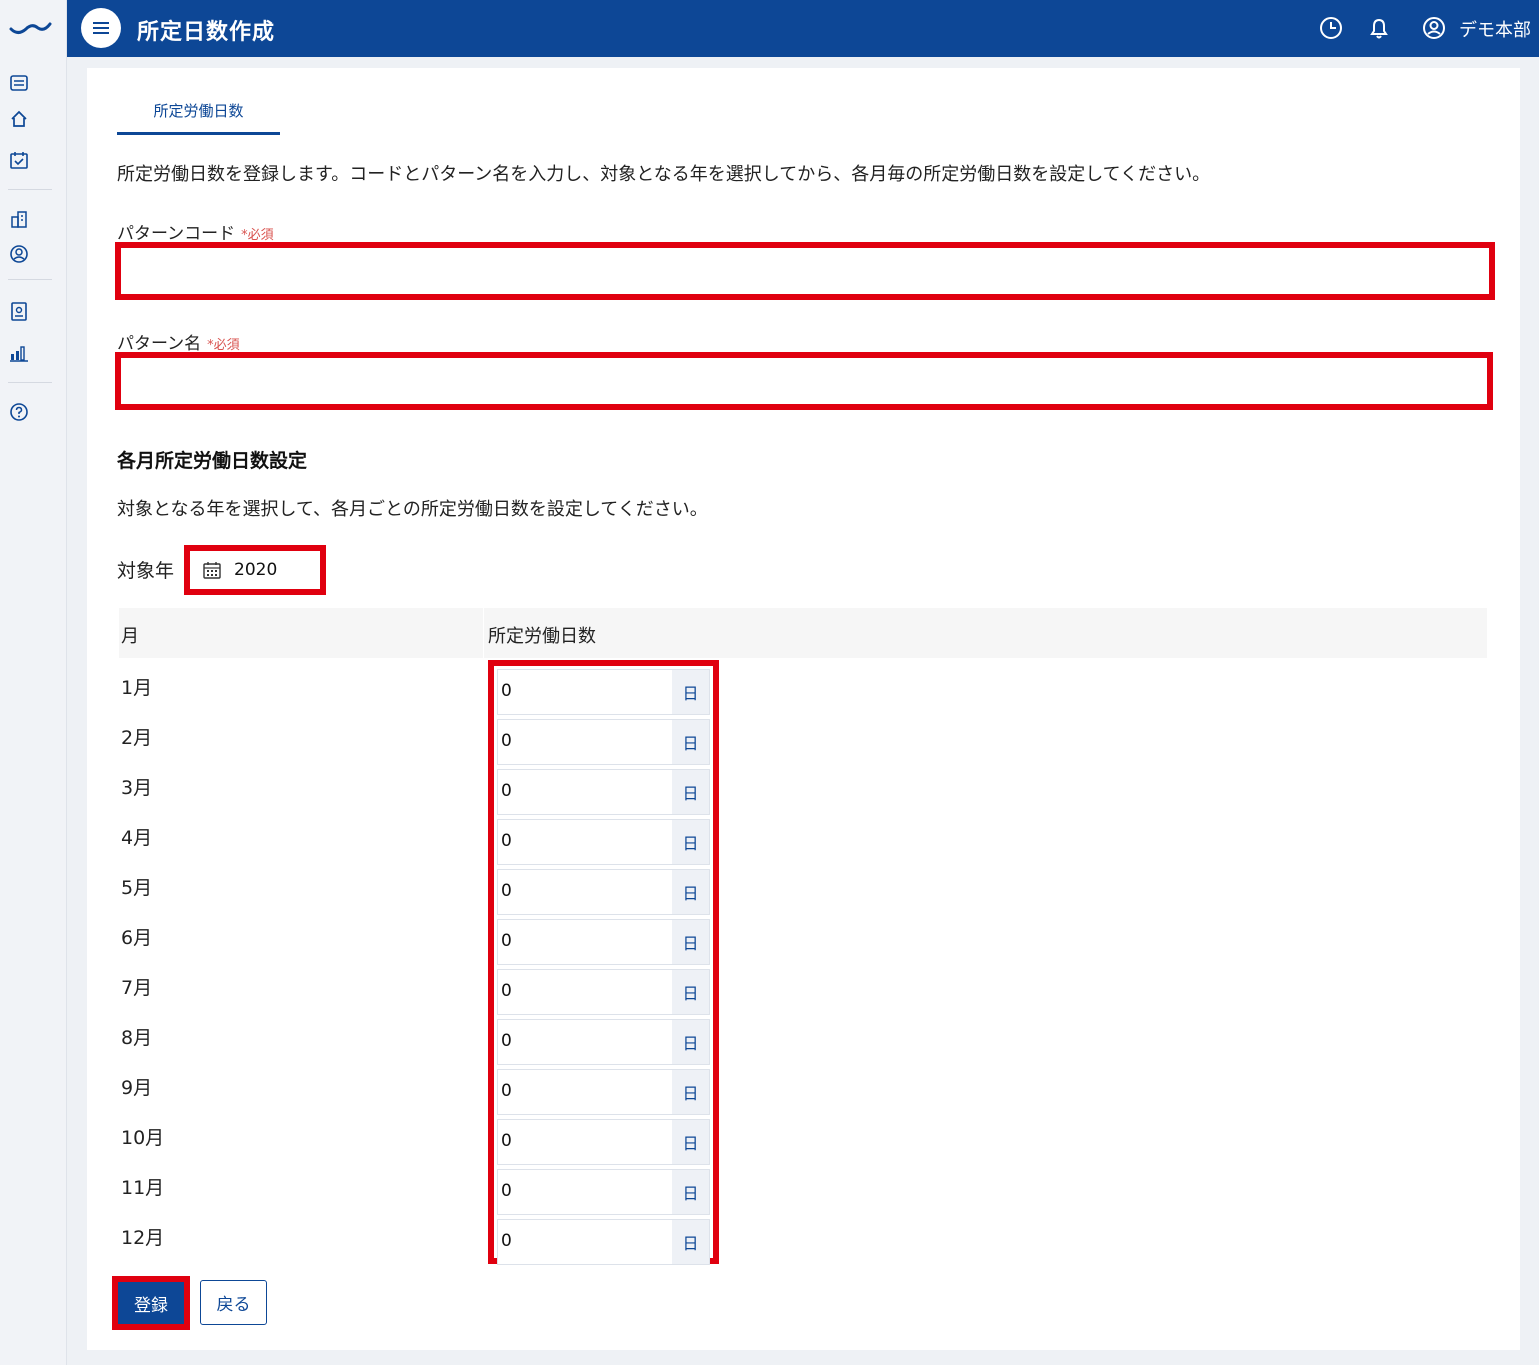 The image size is (1539, 1365). What do you see at coordinates (233, 1302) in the screenshot?
I see `back-button: 戻る` at bounding box center [233, 1302].